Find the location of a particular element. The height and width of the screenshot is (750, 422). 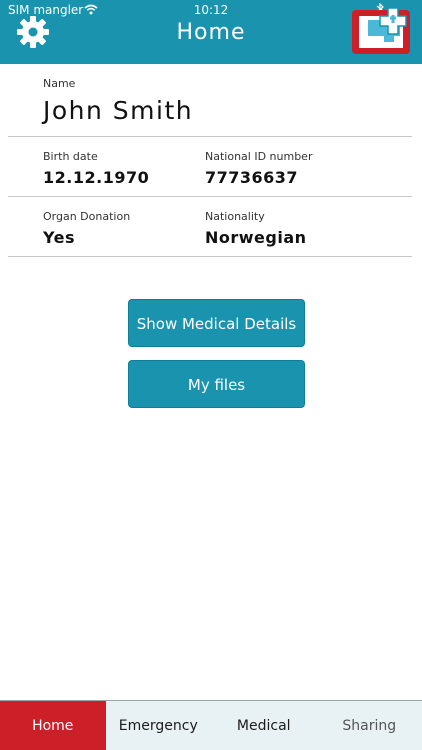

show-medical-details-button: Show Medical Details is located at coordinates (216, 323).